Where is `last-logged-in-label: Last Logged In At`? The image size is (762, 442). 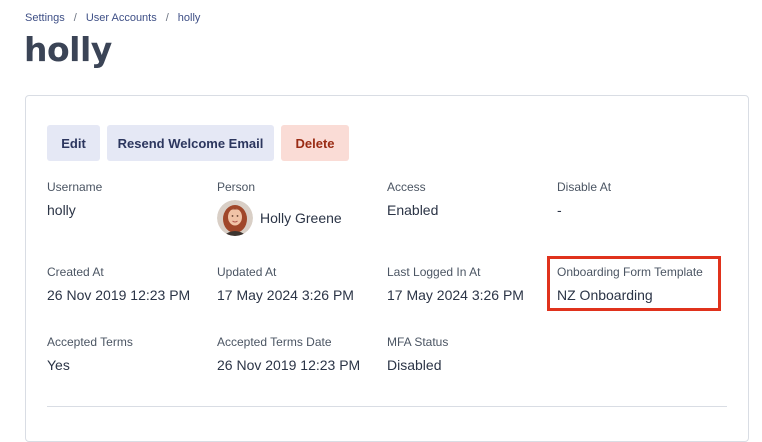 last-logged-in-label: Last Logged In At is located at coordinates (434, 272).